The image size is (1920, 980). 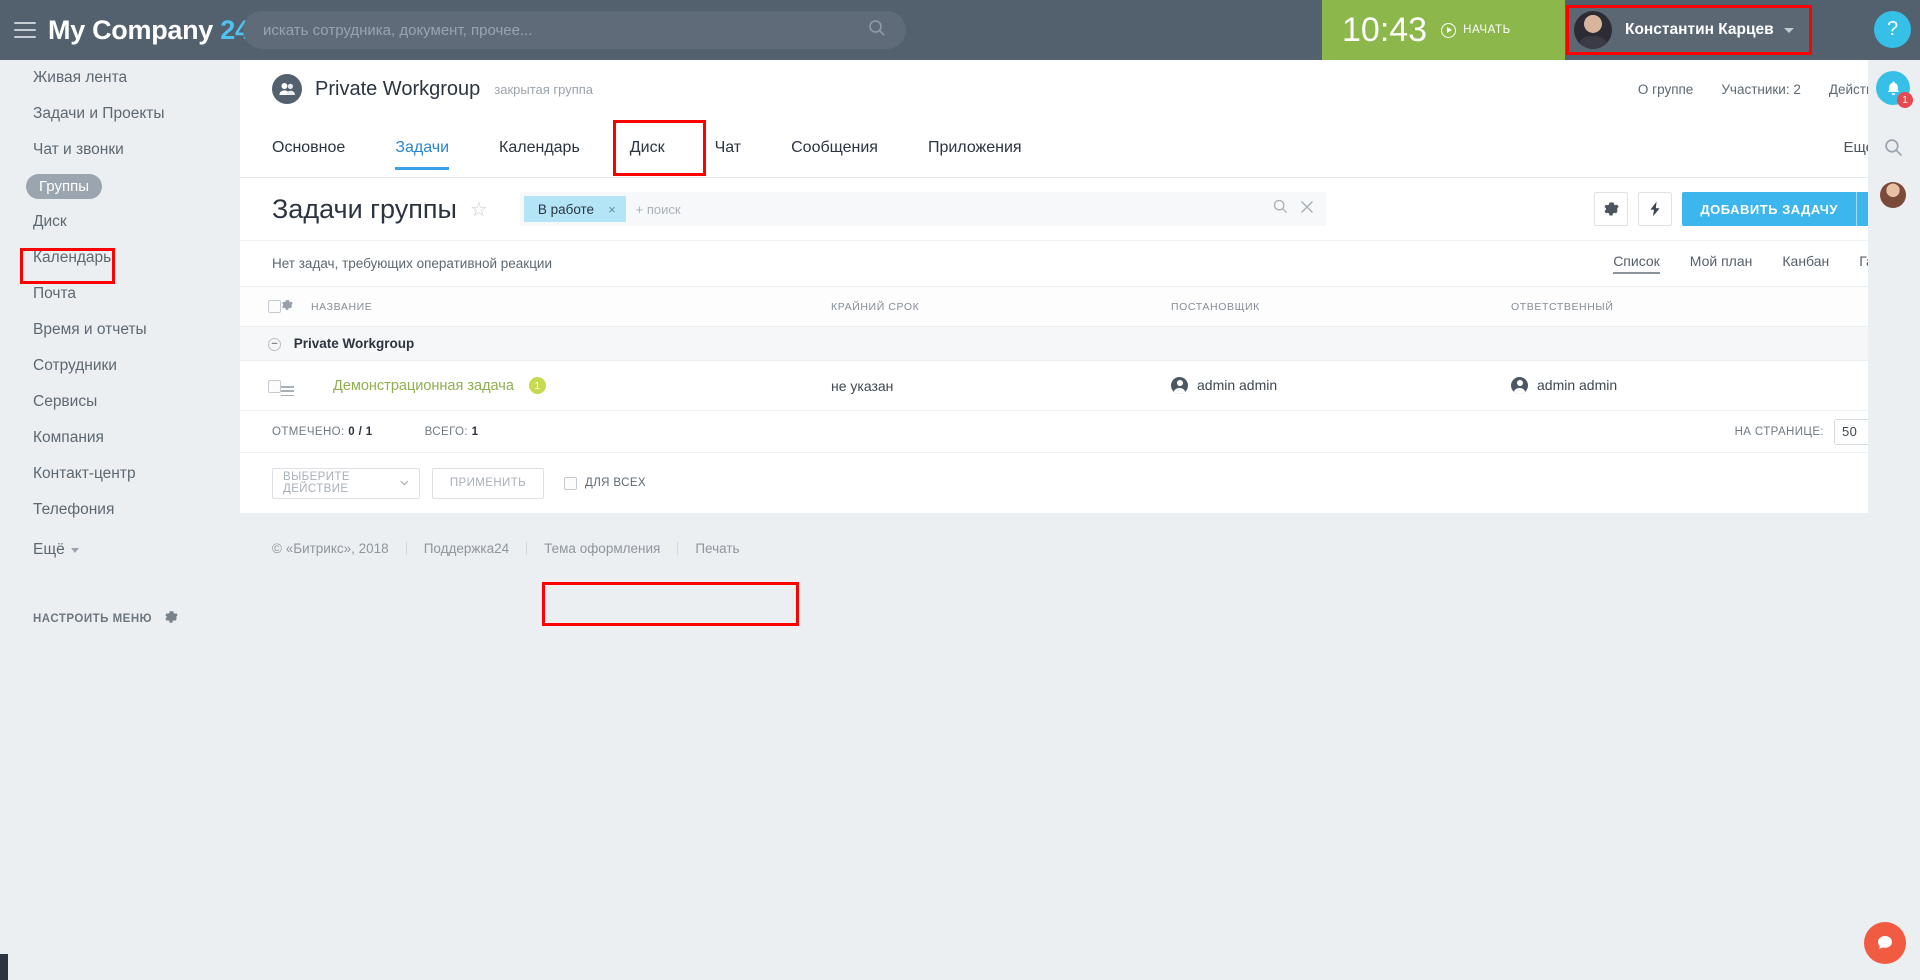 What do you see at coordinates (120, 618) in the screenshot?
I see `setup-menu-button: НАСТРОИТЬ МЕНЮ` at bounding box center [120, 618].